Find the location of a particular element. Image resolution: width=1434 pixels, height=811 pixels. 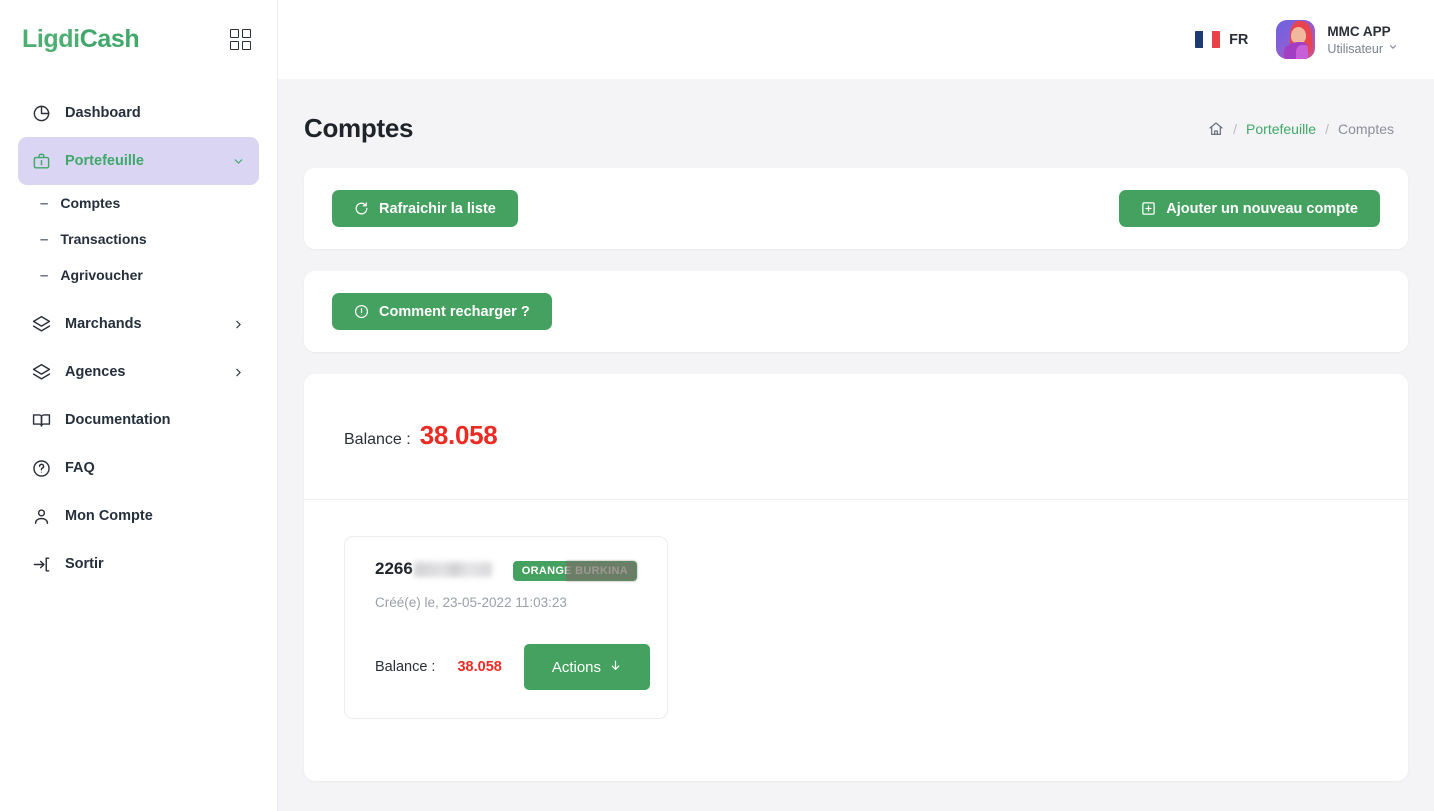

account-actions-button: Actions is located at coordinates (587, 667).